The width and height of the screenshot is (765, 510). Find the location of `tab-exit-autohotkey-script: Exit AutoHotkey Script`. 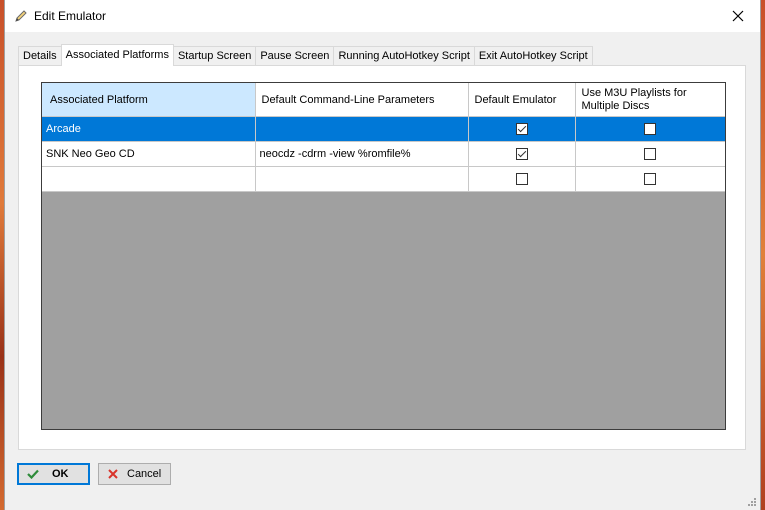

tab-exit-autohotkey-script: Exit AutoHotkey Script is located at coordinates (533, 55).